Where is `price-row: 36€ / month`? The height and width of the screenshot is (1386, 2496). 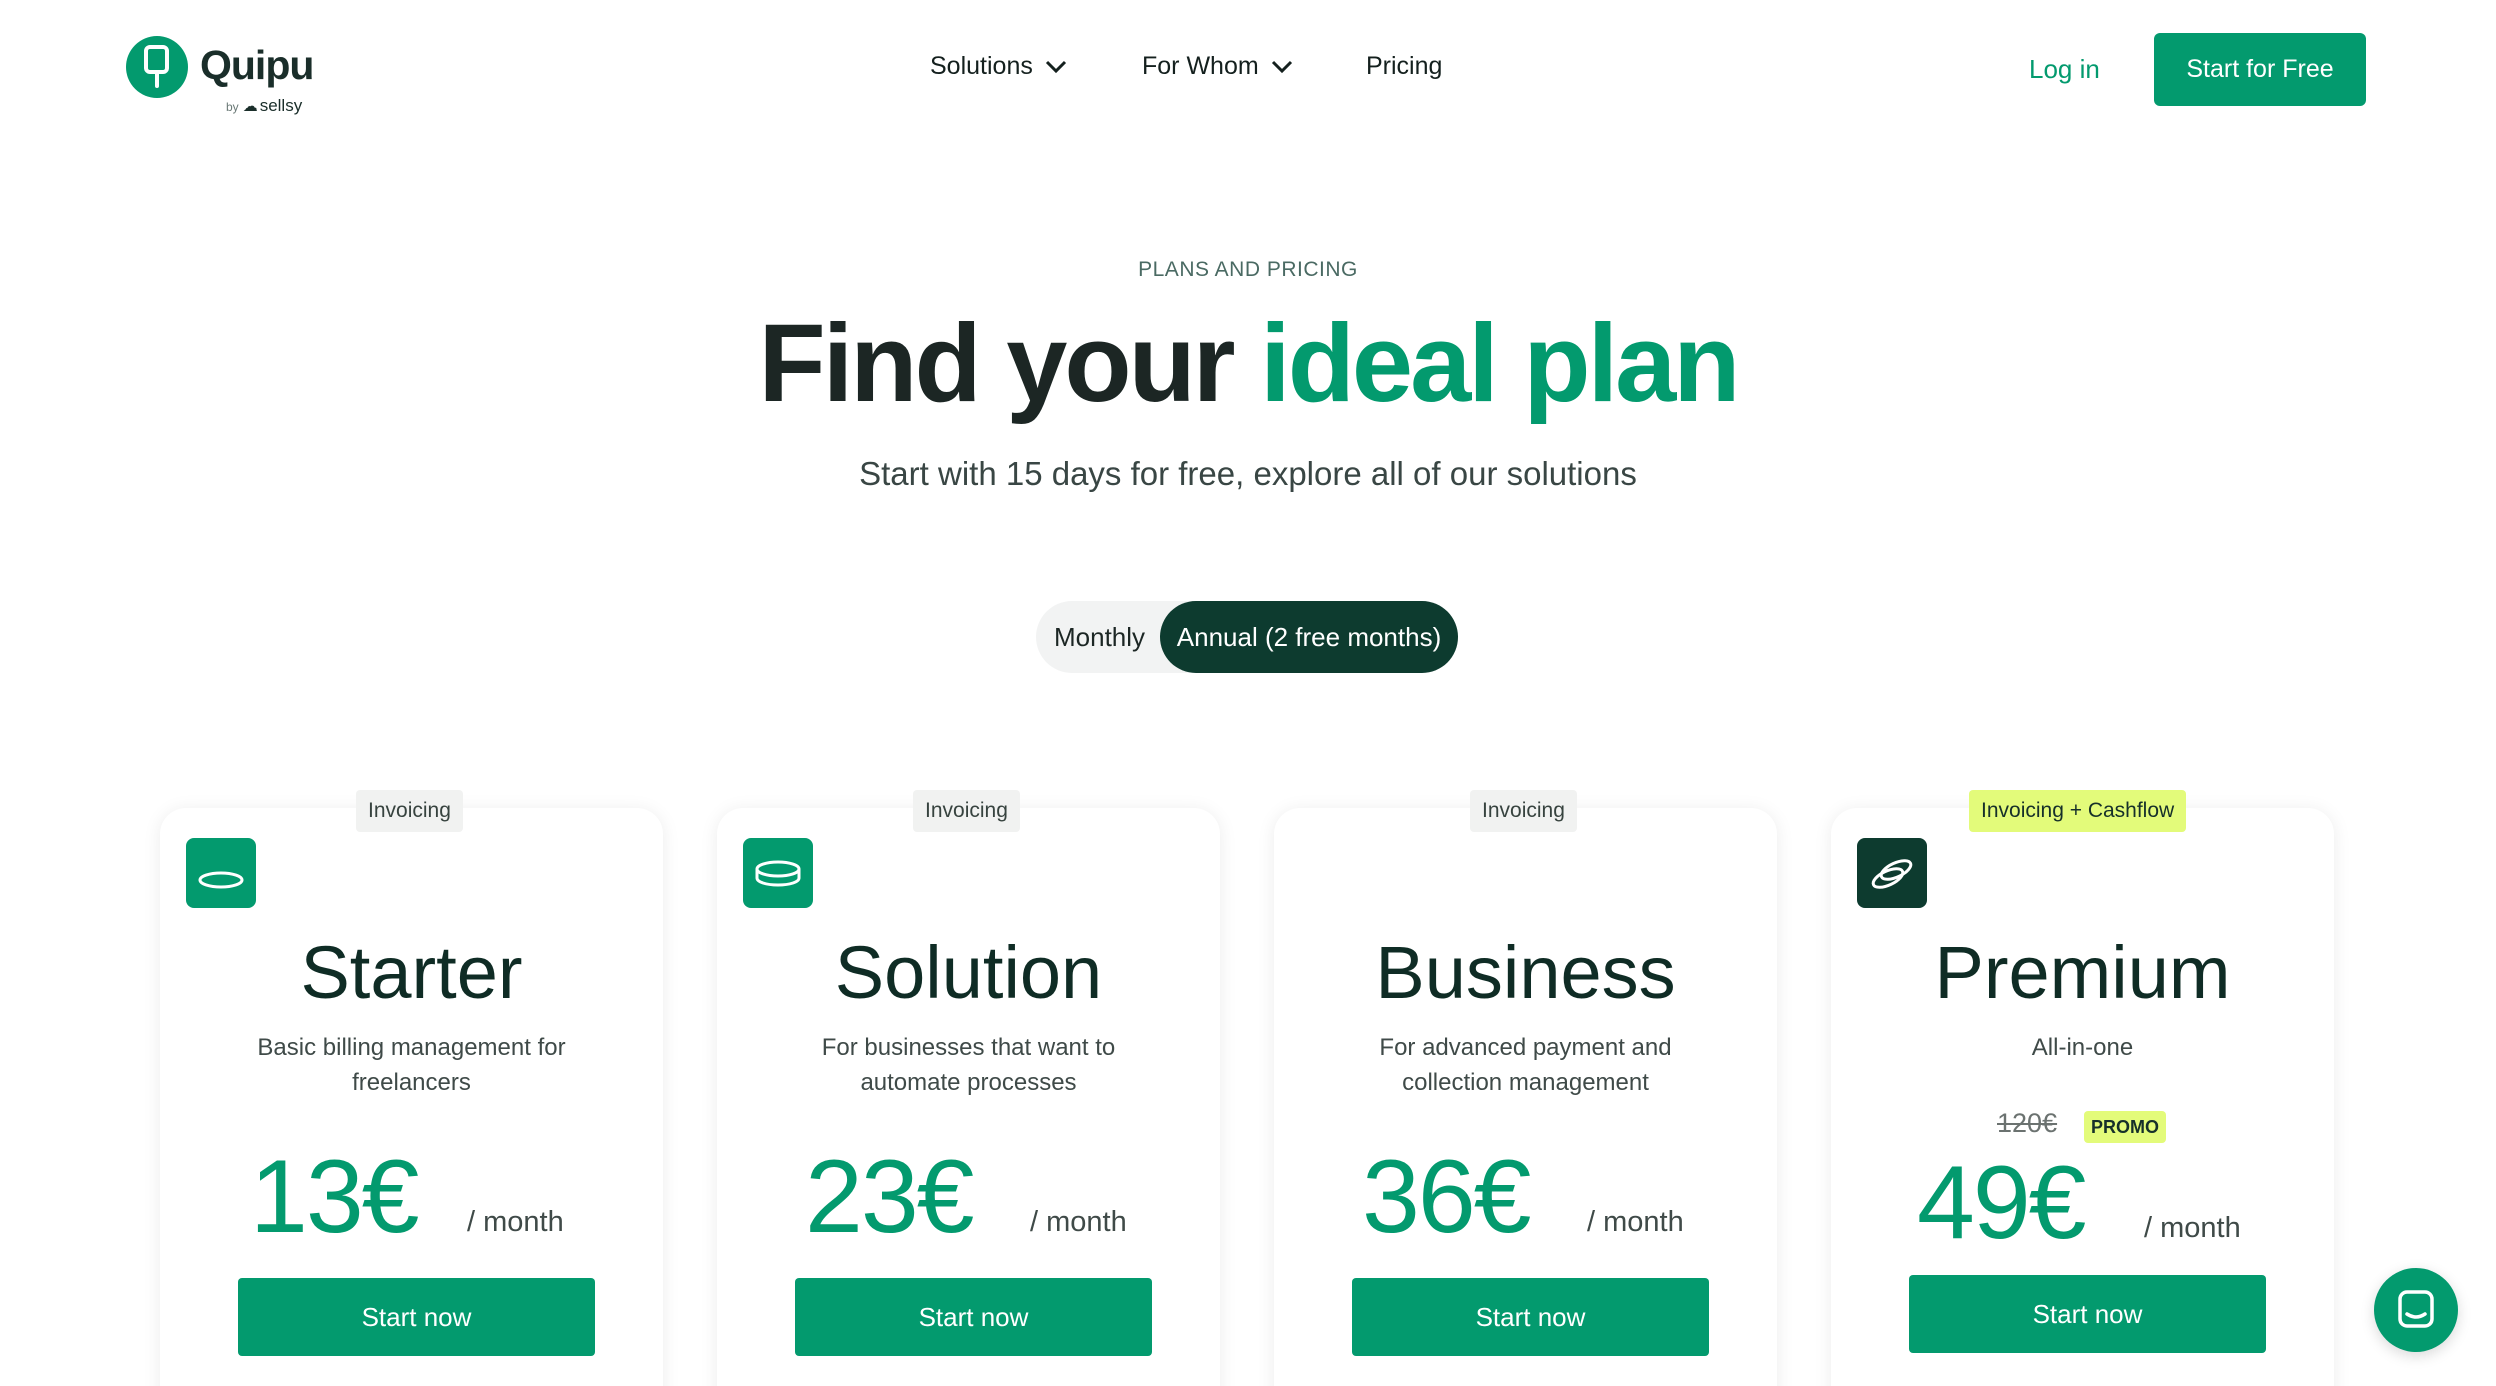 price-row: 36€ / month is located at coordinates (1525, 1203).